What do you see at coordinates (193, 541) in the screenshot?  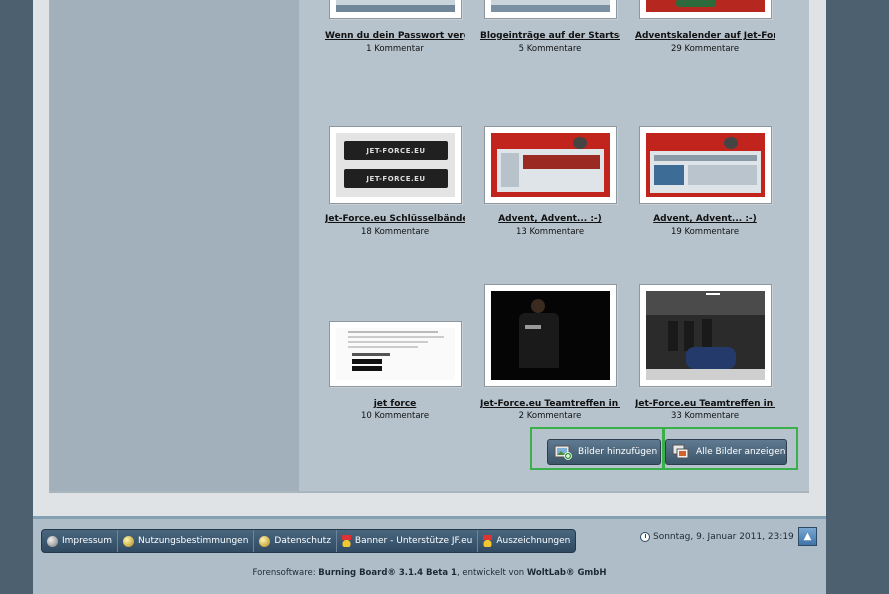 I see `footer-link-label: Nutzungsbestimmungen` at bounding box center [193, 541].